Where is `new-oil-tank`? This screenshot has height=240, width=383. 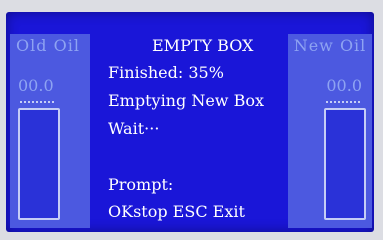 new-oil-tank is located at coordinates (345, 164).